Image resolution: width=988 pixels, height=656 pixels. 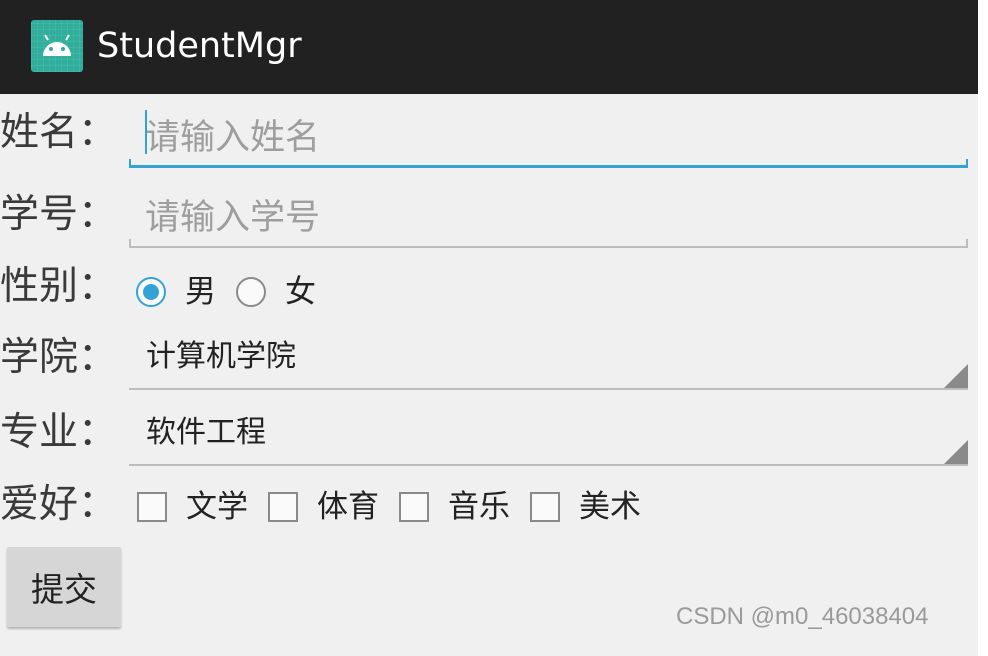 I want to click on hobby-checkbox-music, so click(x=414, y=507).